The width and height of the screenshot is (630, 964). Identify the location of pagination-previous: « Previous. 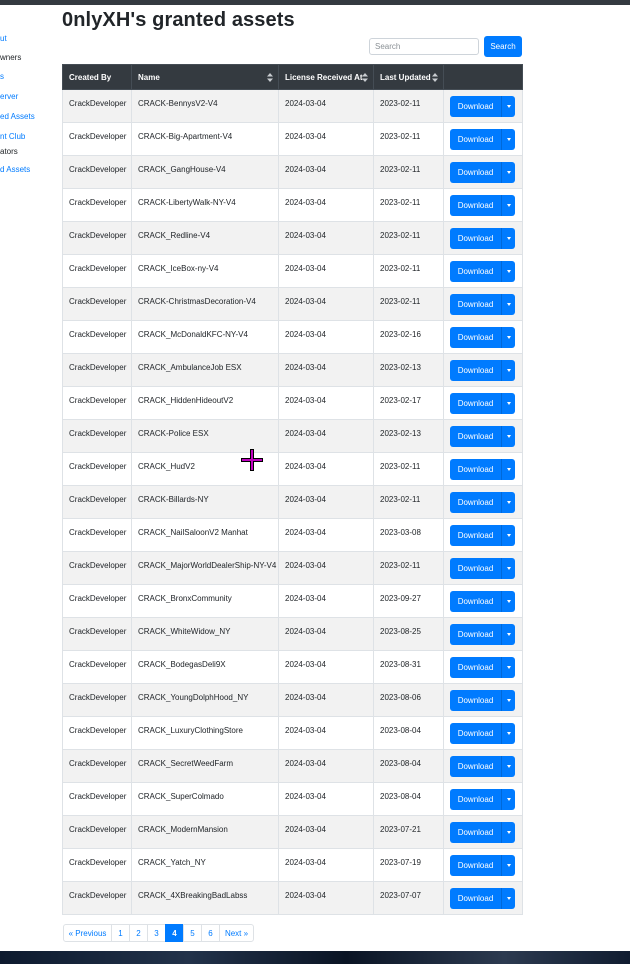
(87, 933).